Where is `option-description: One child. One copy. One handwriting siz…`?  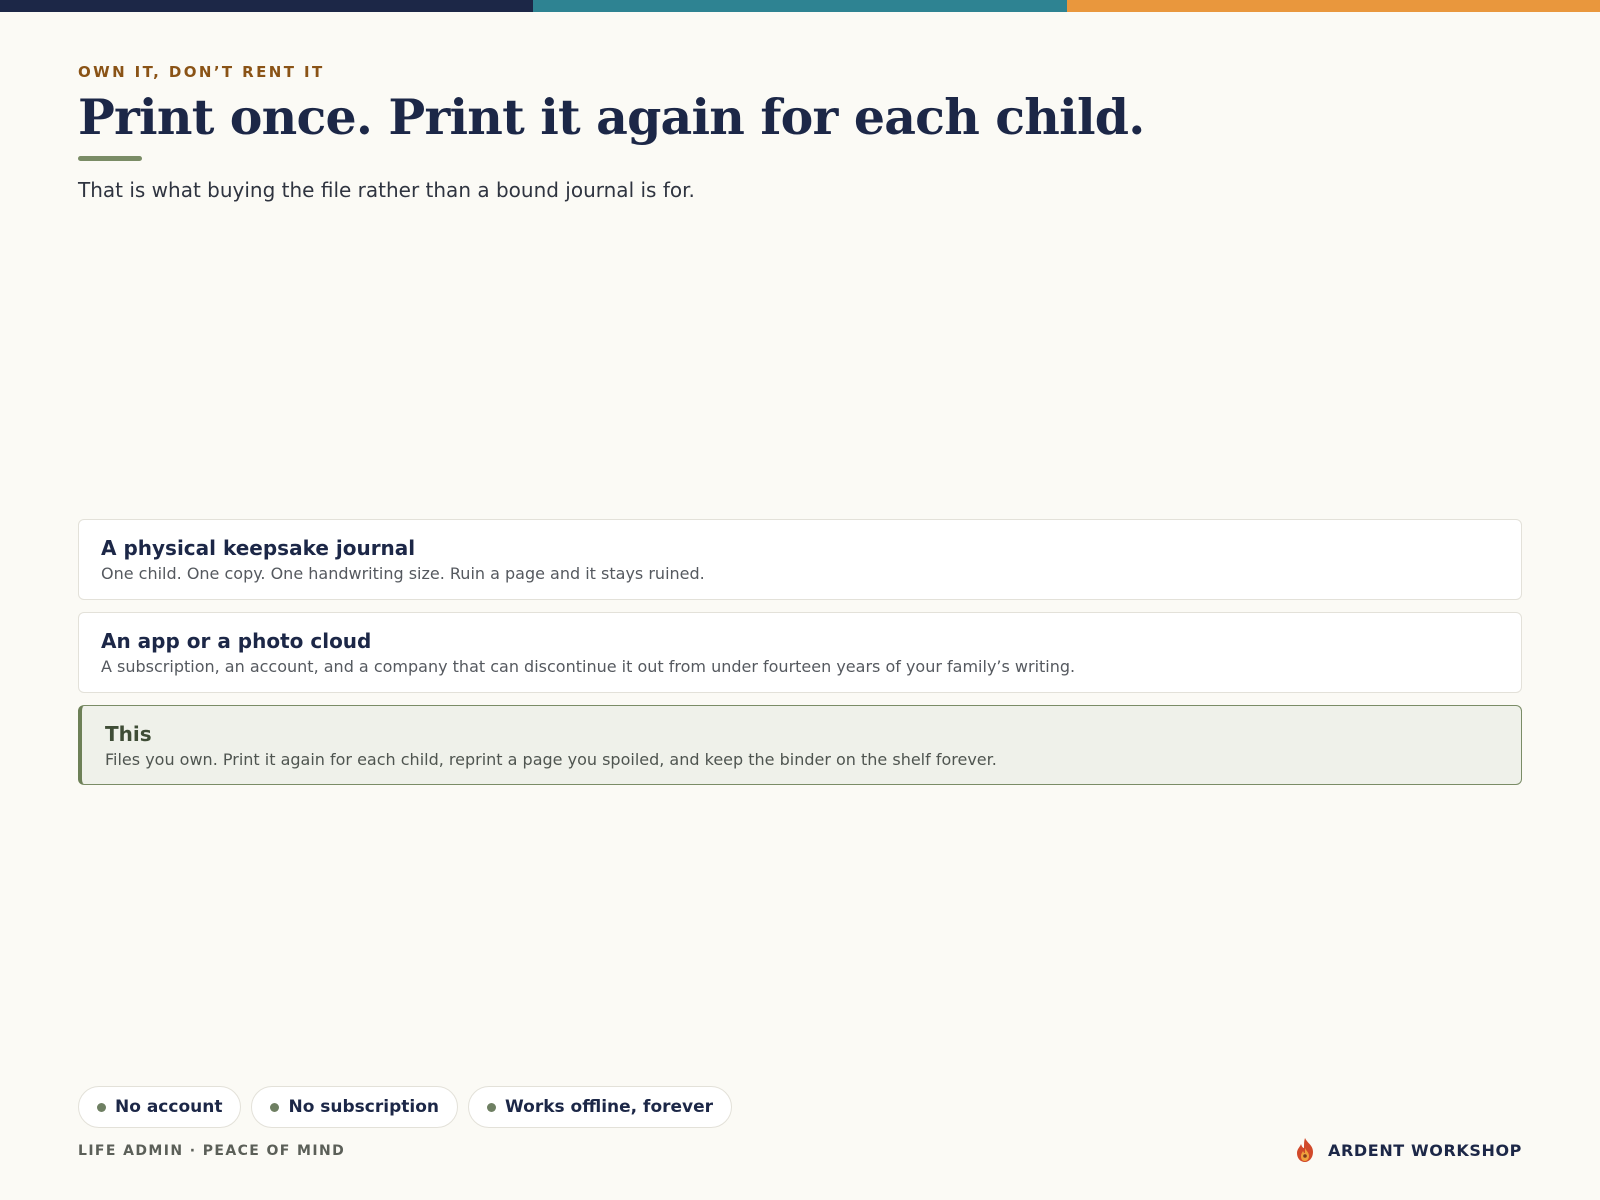 option-description: One child. One copy. One handwriting siz… is located at coordinates (403, 573).